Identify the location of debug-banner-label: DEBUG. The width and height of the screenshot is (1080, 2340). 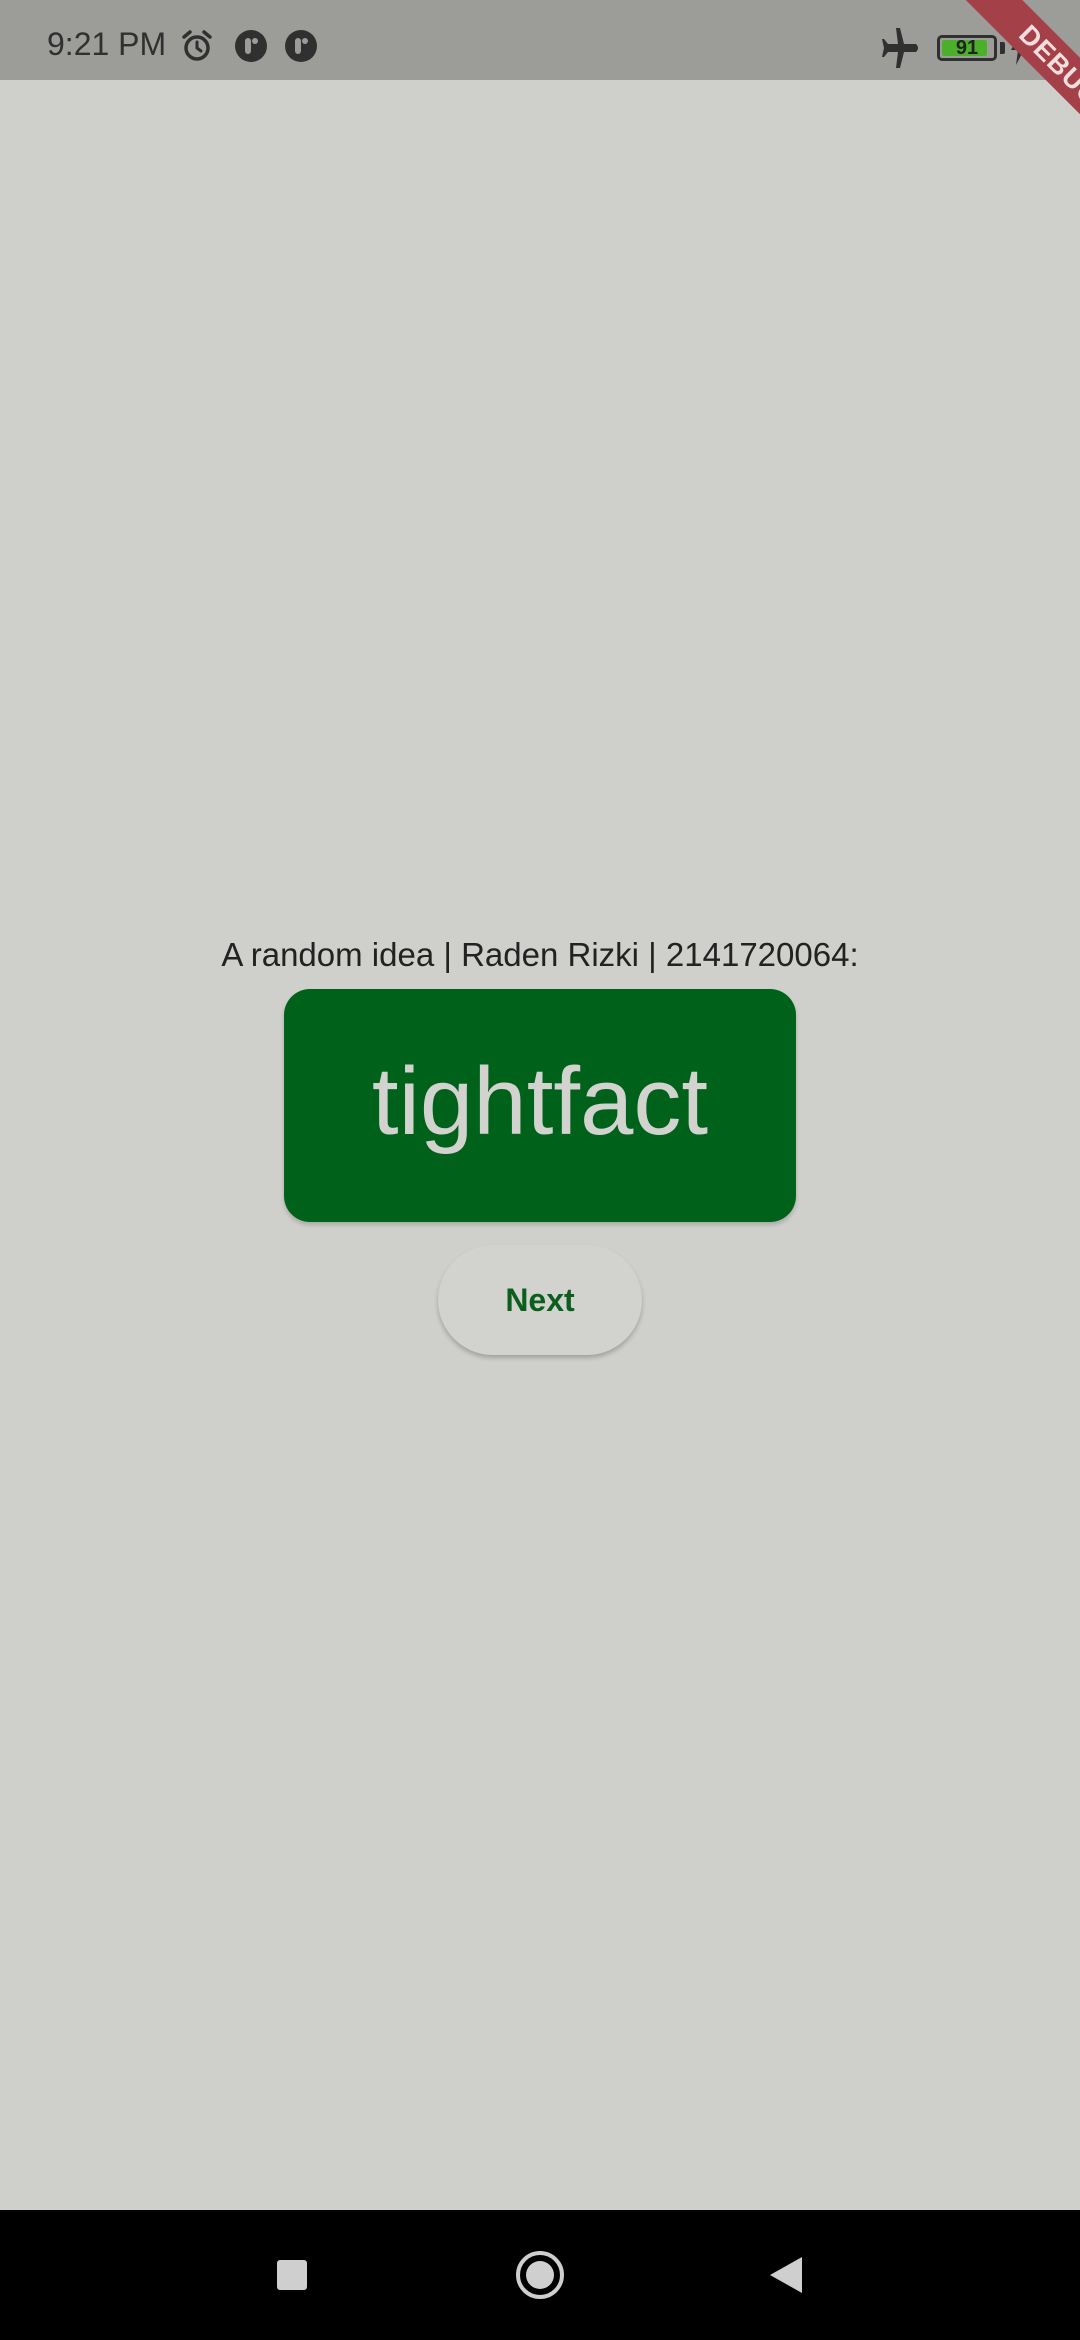
(1020, 80).